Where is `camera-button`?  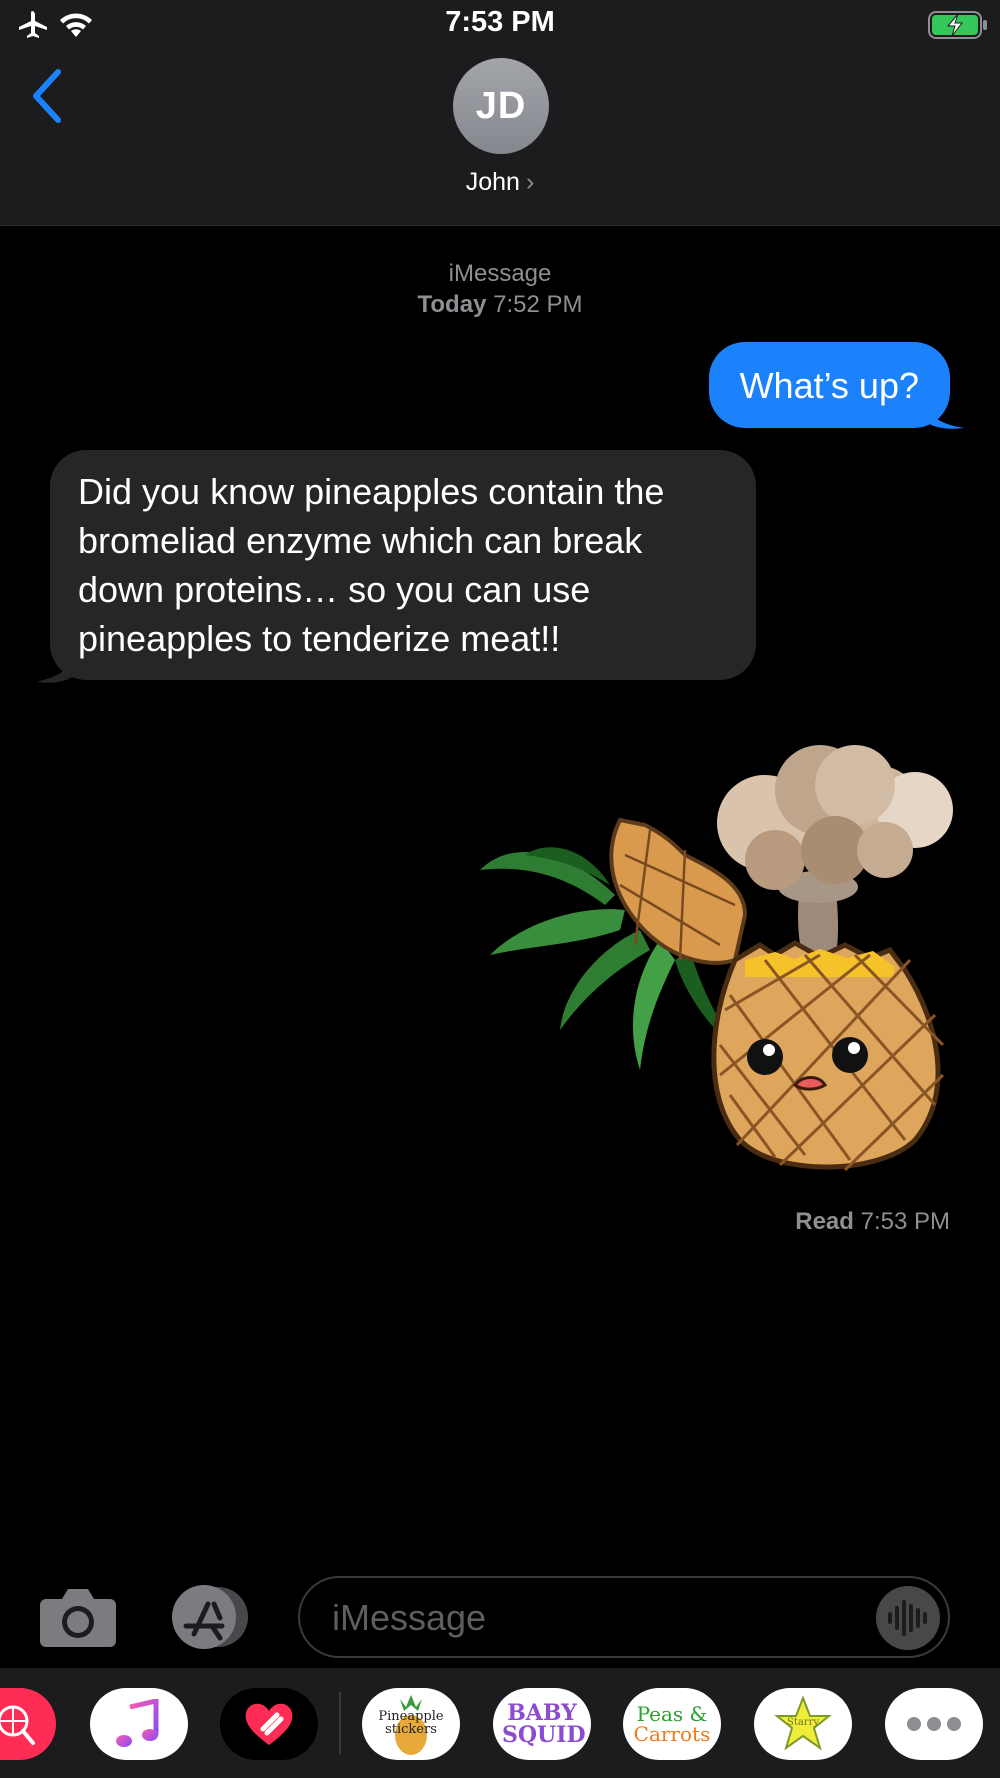 camera-button is located at coordinates (78, 1617).